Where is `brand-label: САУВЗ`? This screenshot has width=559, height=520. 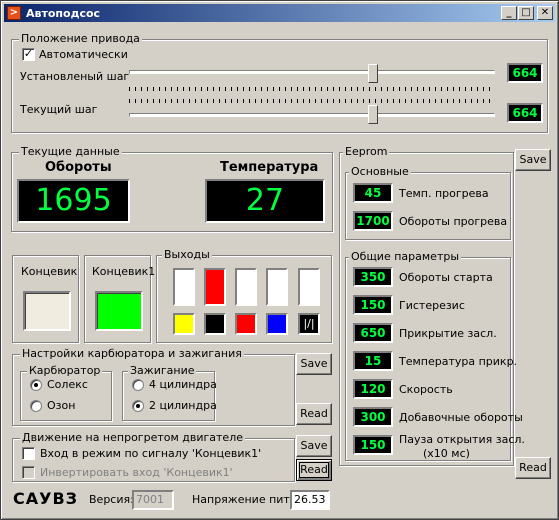 brand-label: САУВЗ is located at coordinates (46, 498).